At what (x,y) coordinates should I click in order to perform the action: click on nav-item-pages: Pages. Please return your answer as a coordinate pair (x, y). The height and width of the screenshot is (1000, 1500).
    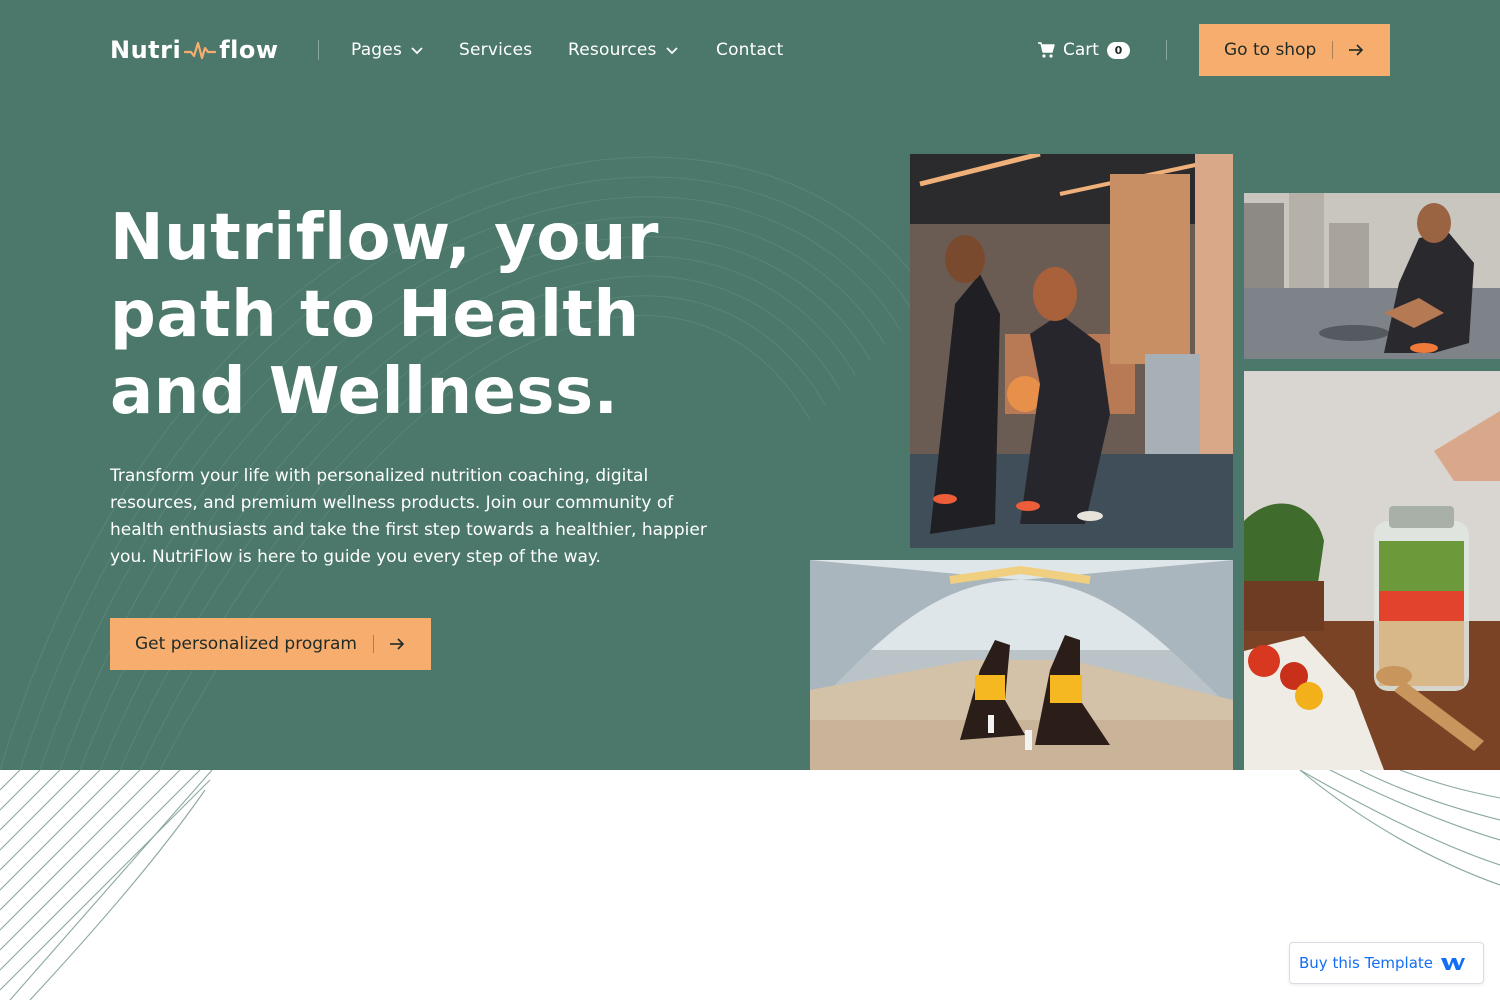
    Looking at the image, I should click on (387, 50).